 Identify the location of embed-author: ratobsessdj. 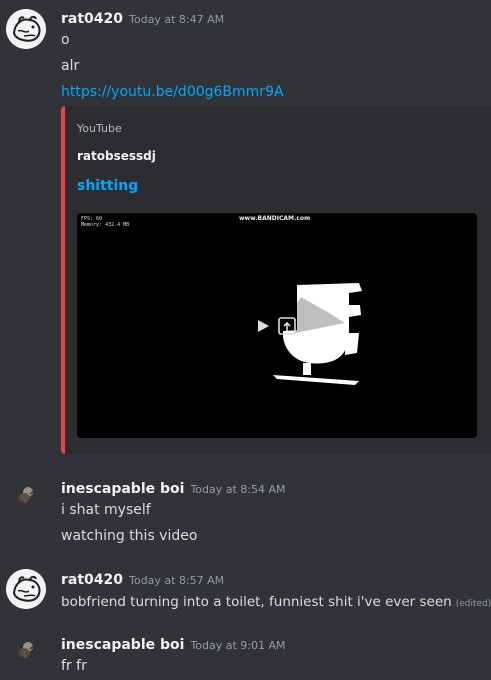
(116, 156).